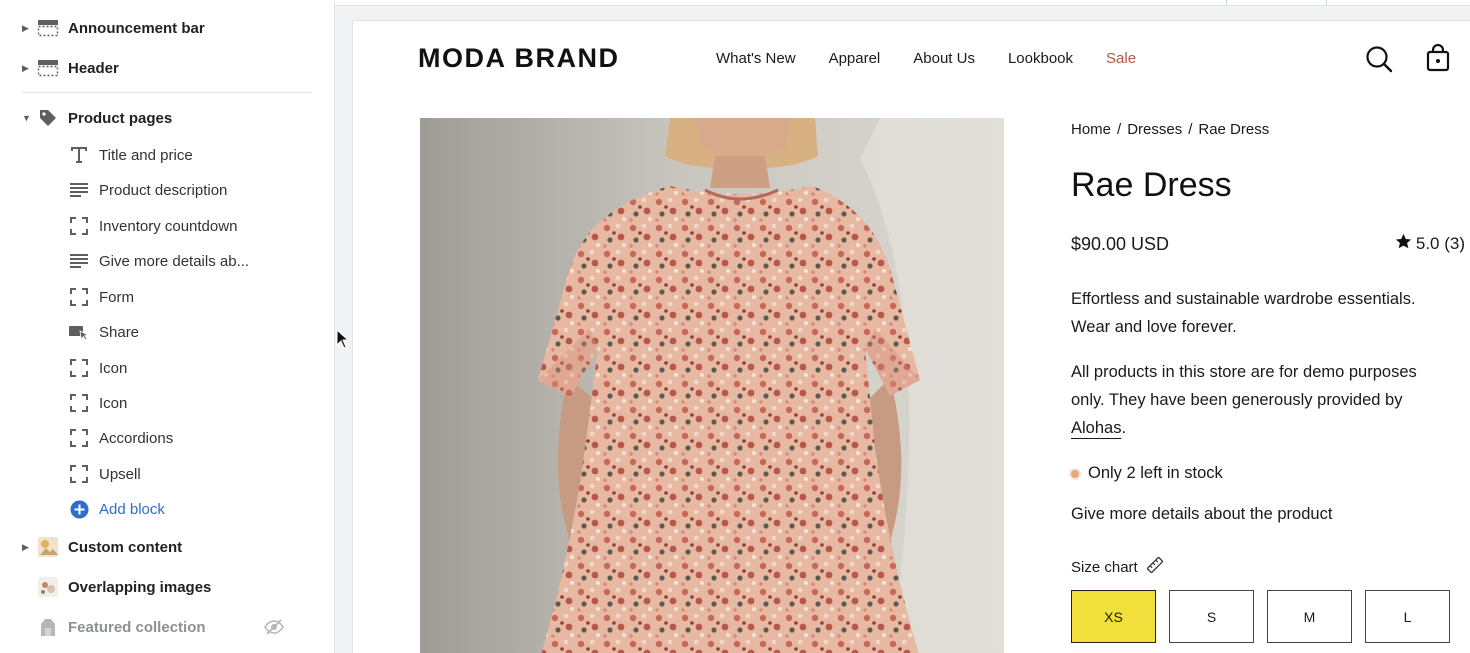 This screenshot has height=653, width=1470. Describe the element at coordinates (132, 509) in the screenshot. I see `add-block-label: Add block` at that location.